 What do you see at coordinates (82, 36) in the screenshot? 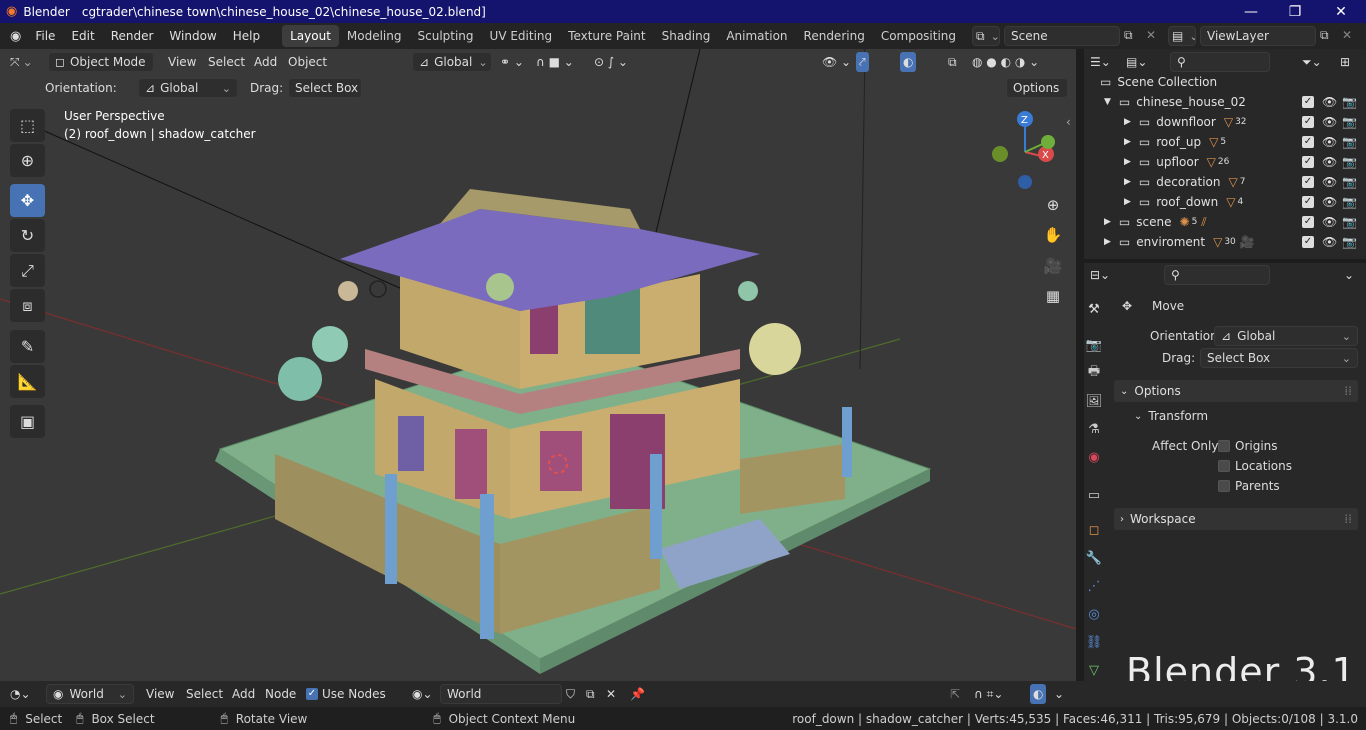
I see `menu-edit: Edit` at bounding box center [82, 36].